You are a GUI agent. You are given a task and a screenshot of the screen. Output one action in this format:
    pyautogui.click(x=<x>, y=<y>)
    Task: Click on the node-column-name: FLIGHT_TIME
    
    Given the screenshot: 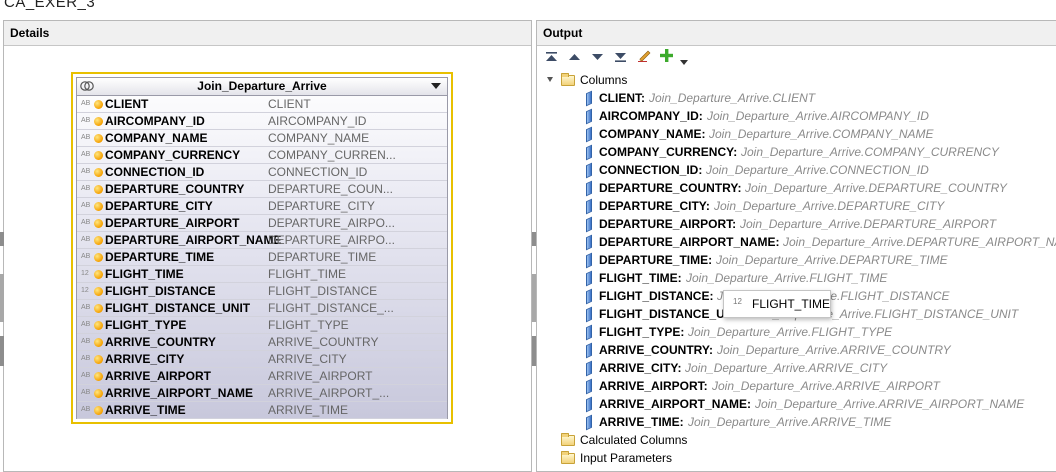 What is the action you would take?
    pyautogui.click(x=144, y=274)
    